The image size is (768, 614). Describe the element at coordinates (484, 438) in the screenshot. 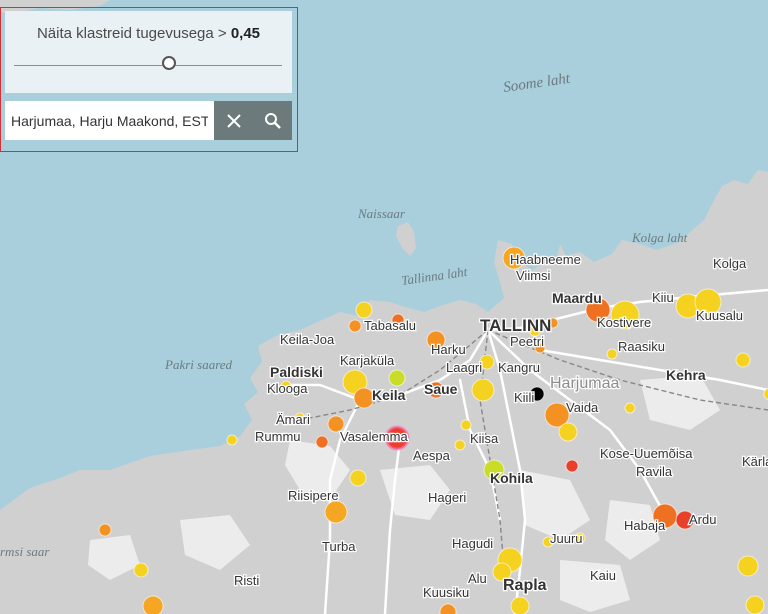

I see `label-kiisa: Kiisa` at that location.